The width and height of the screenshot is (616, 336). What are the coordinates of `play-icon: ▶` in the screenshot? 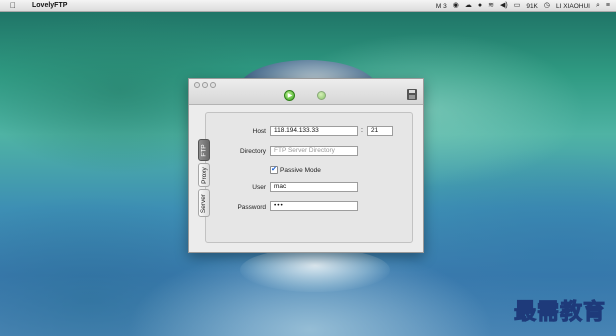 It's located at (290, 95).